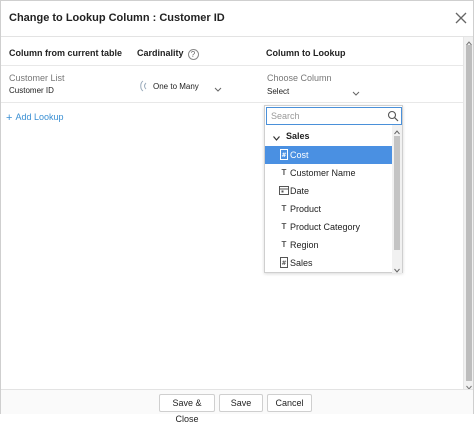 This screenshot has height=427, width=474. I want to click on header-divider, so click(232, 65).